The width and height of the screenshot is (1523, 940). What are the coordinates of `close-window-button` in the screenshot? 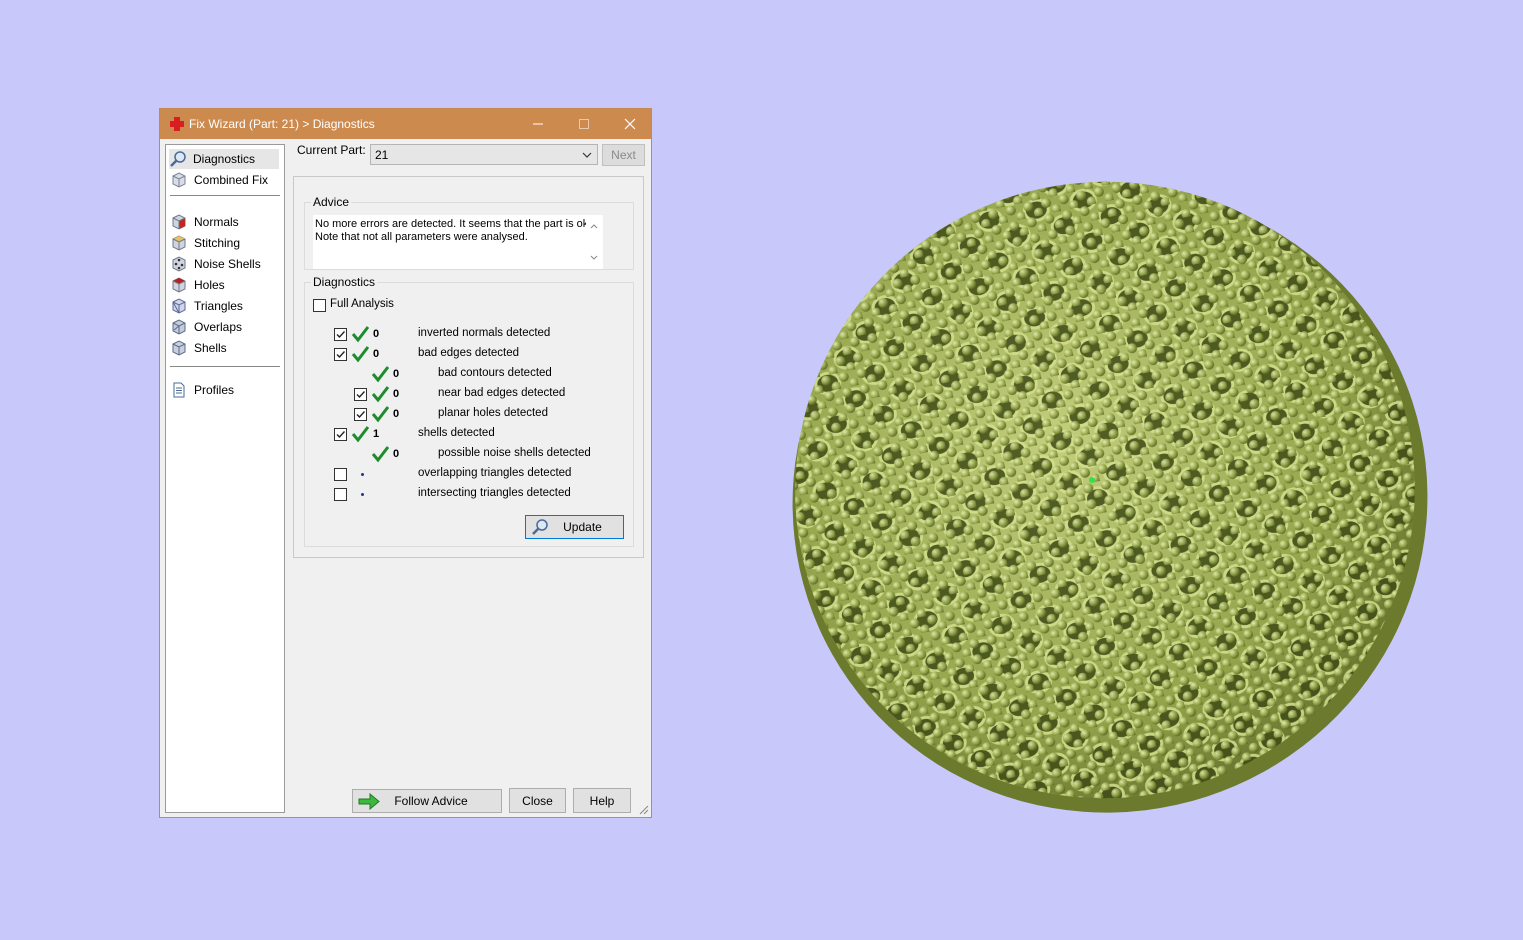 It's located at (630, 124).